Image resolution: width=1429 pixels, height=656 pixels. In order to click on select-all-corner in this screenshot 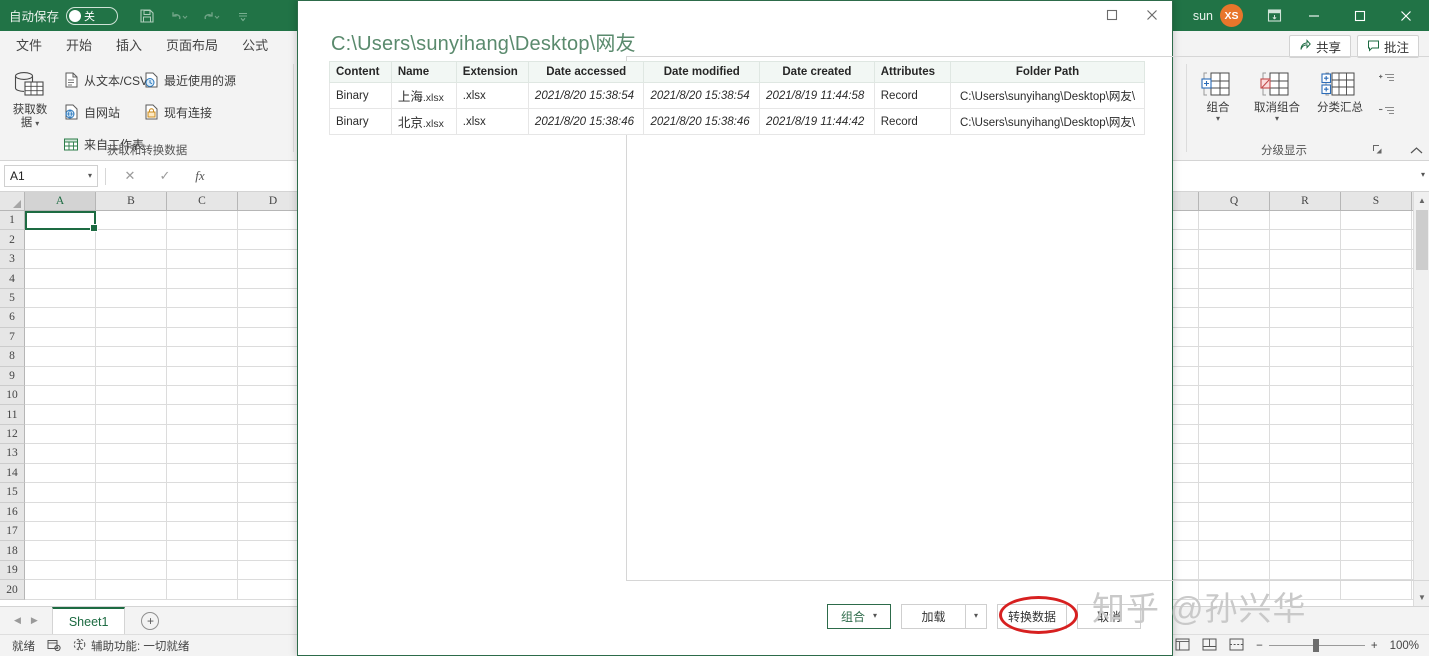, I will do `click(12, 201)`.